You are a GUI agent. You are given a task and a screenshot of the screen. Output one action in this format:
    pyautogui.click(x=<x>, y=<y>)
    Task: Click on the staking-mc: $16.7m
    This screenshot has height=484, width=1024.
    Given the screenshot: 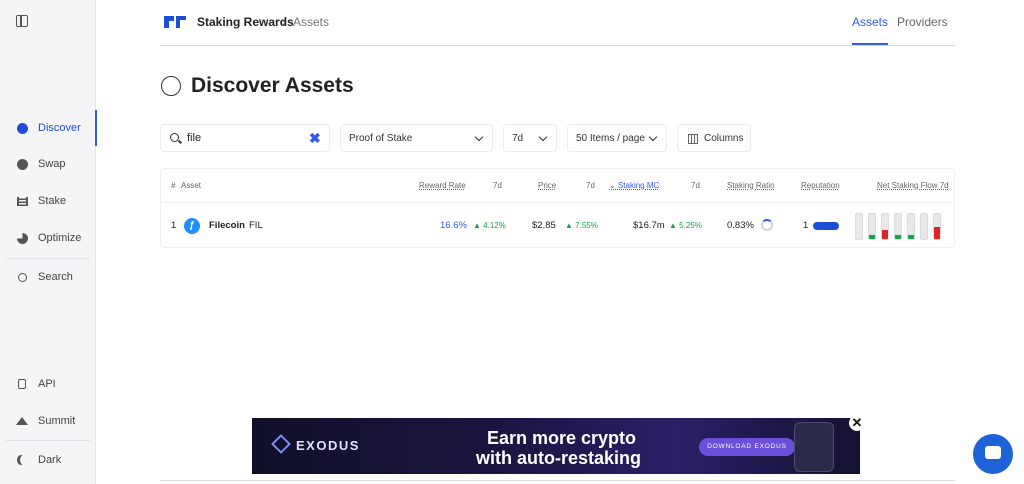 What is the action you would take?
    pyautogui.click(x=649, y=225)
    